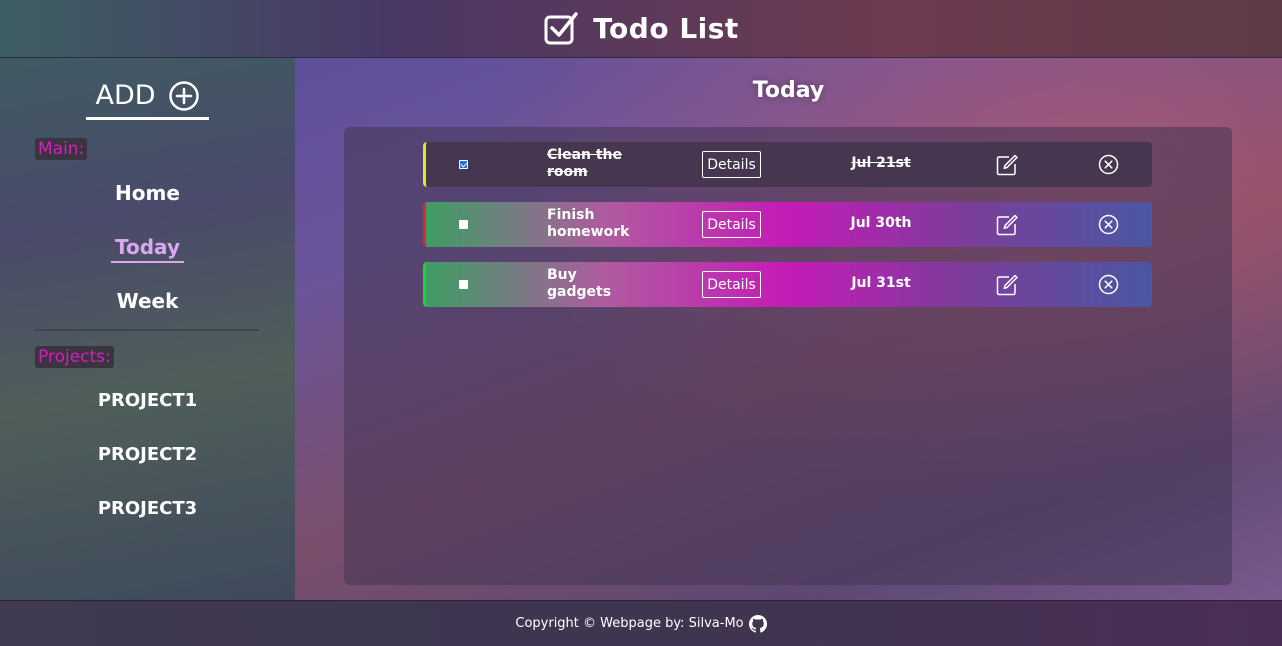 The width and height of the screenshot is (1282, 646). I want to click on app-title: Todo List, so click(666, 28).